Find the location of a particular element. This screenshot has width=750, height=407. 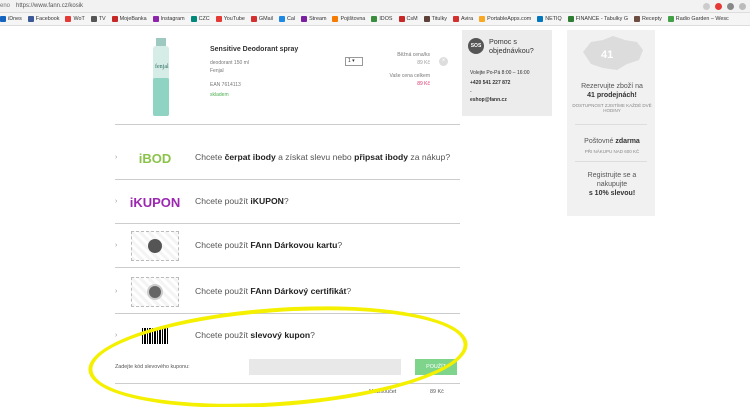

bookmark-label: Instagram is located at coordinates (172, 19).